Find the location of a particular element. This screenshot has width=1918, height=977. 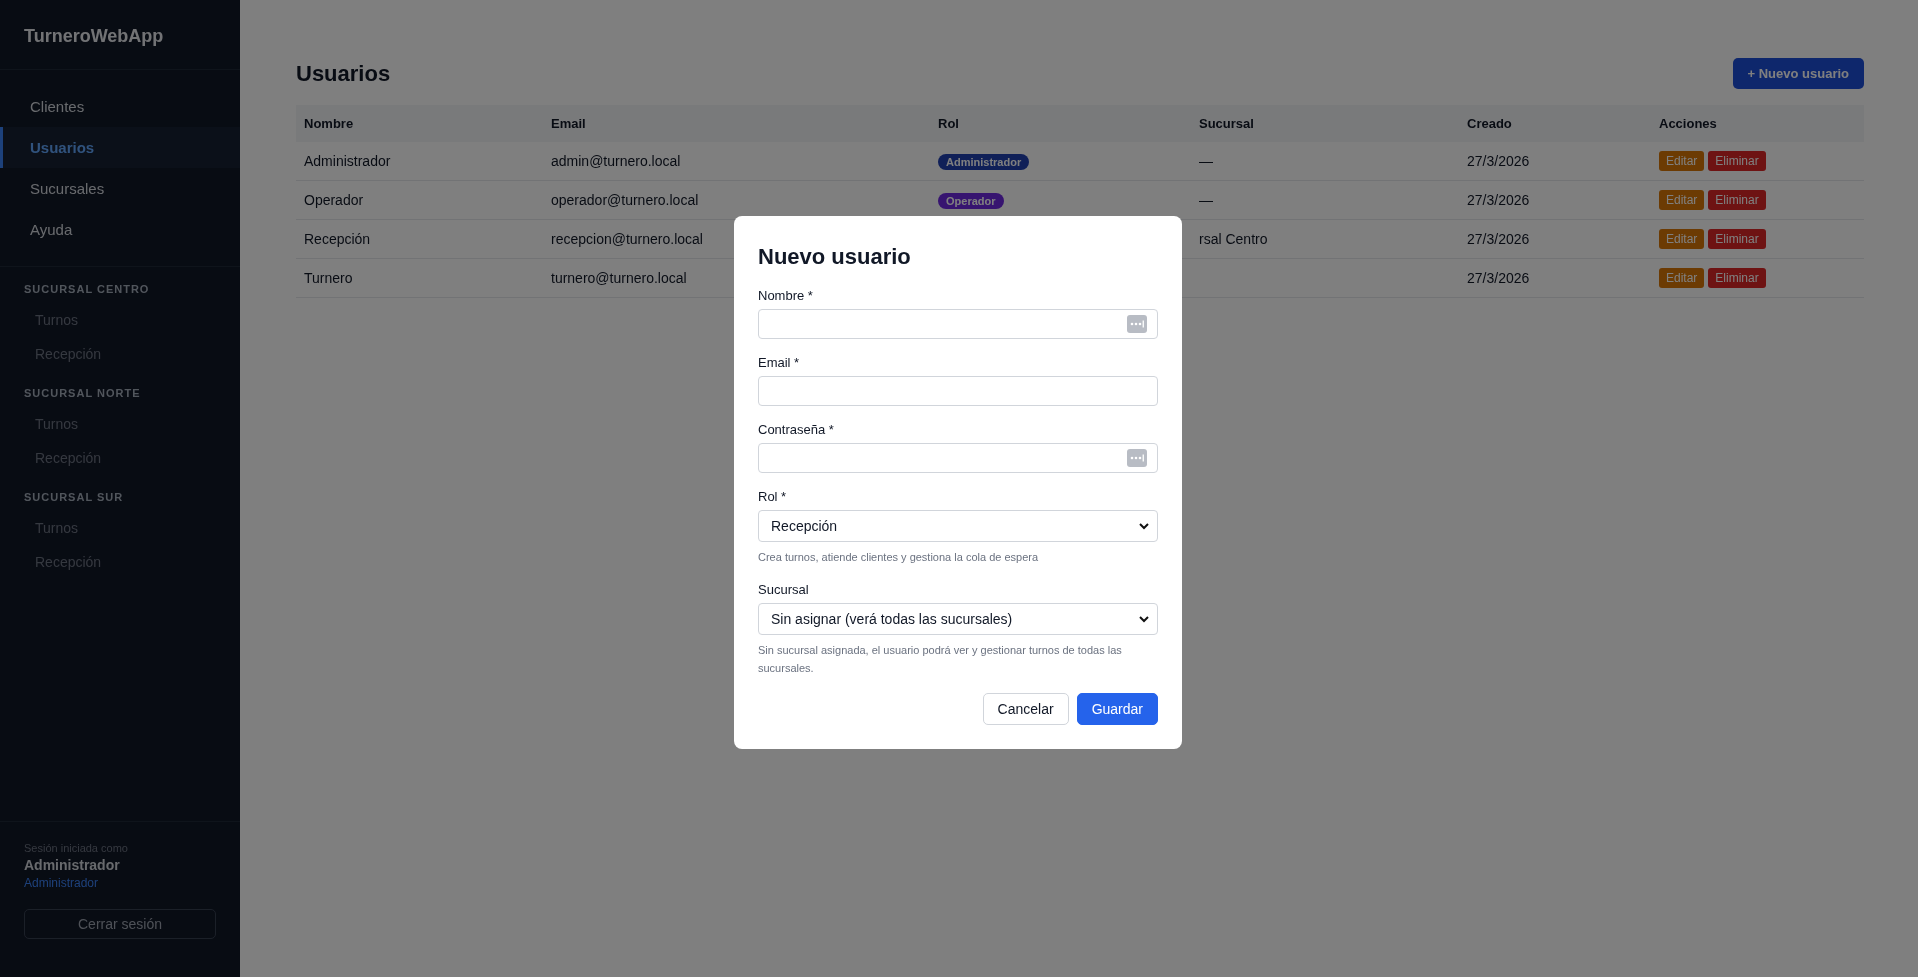

new-user-button: + Nuevo usuario is located at coordinates (1798, 73).